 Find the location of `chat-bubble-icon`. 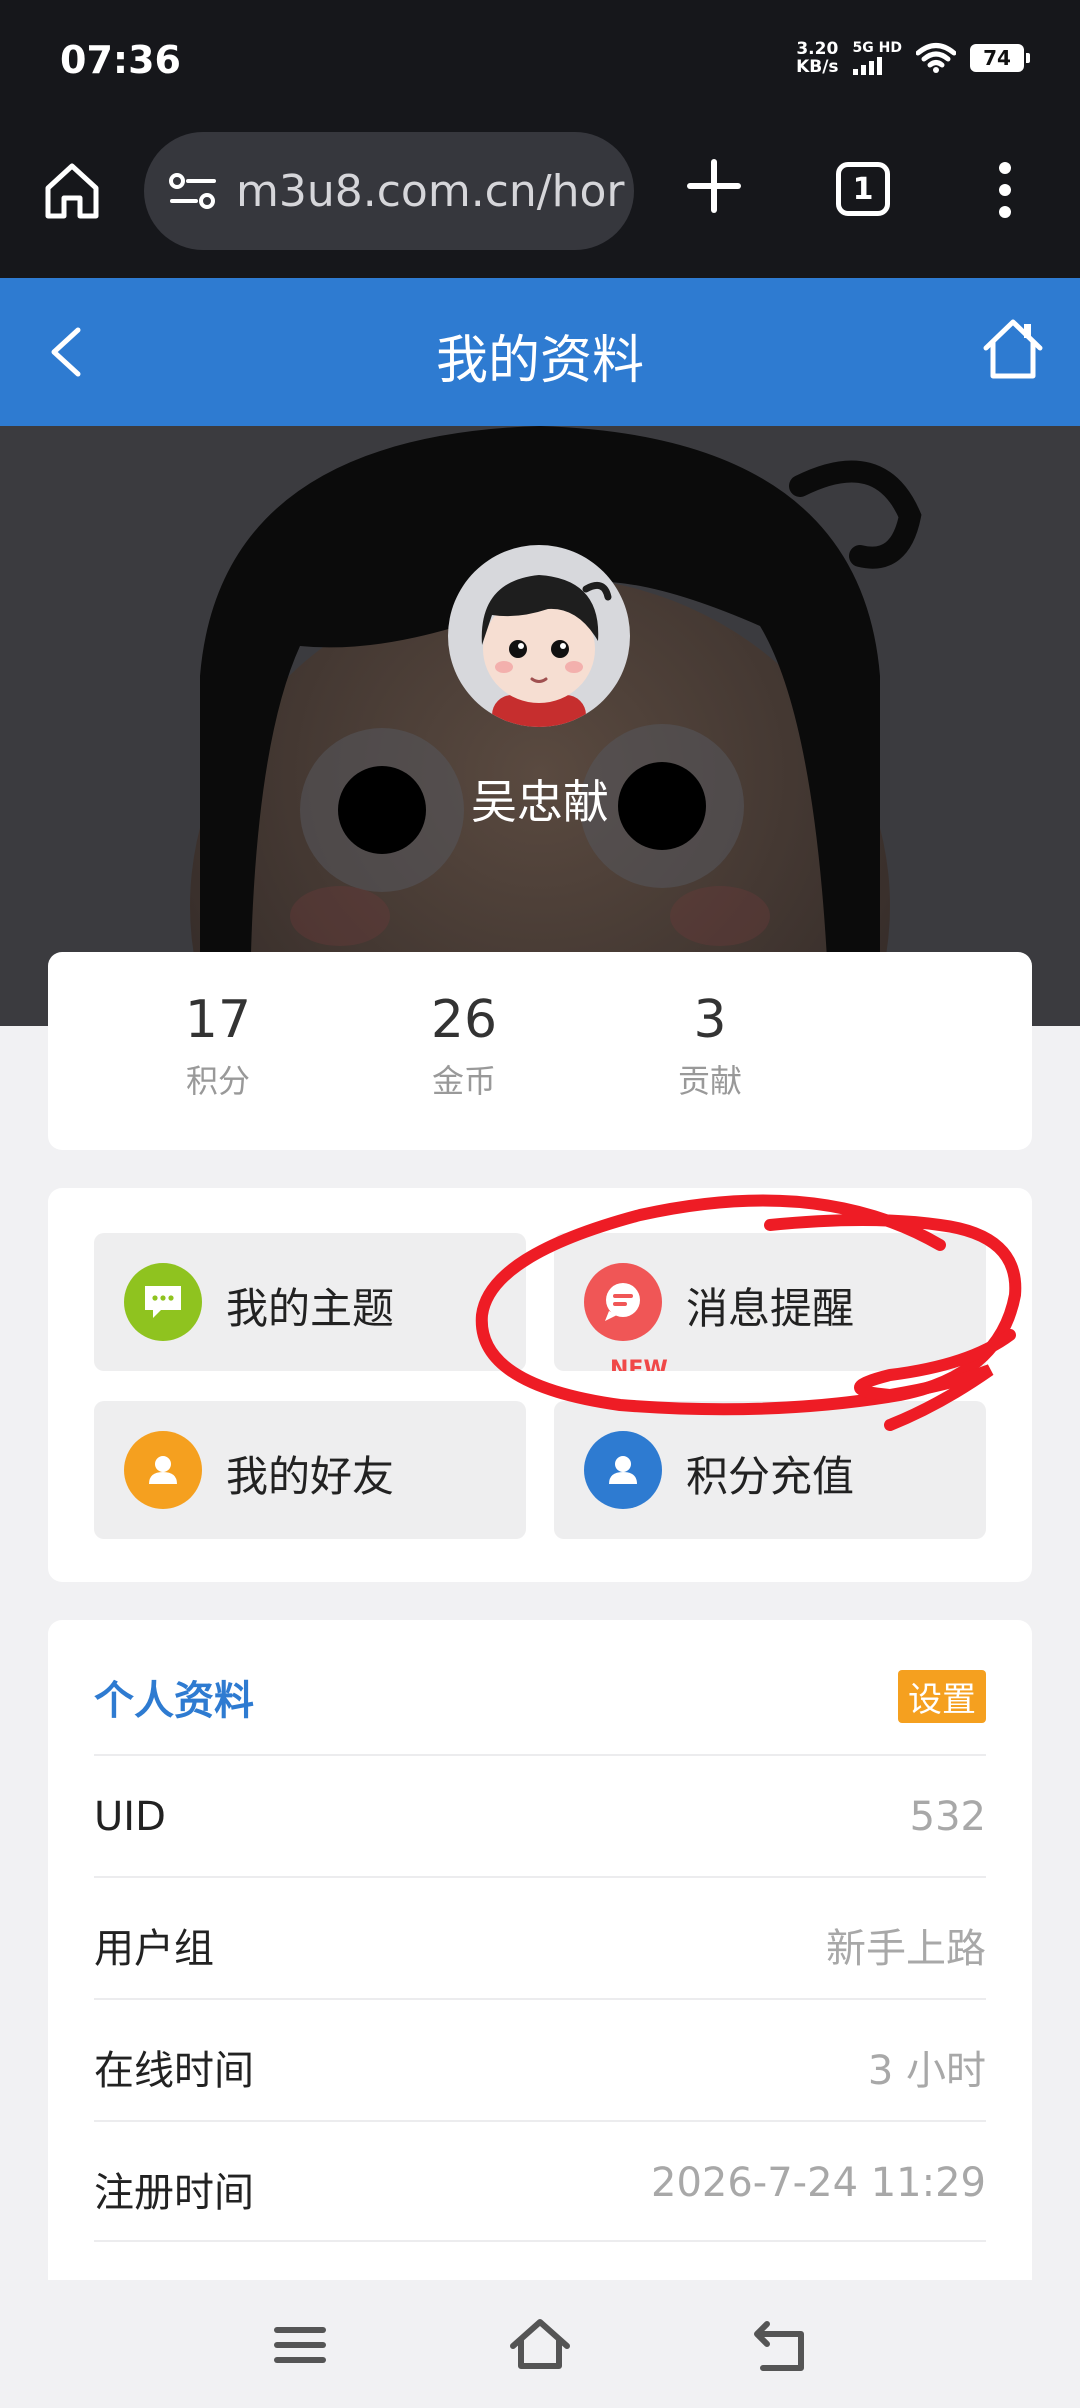

chat-bubble-icon is located at coordinates (163, 1302).